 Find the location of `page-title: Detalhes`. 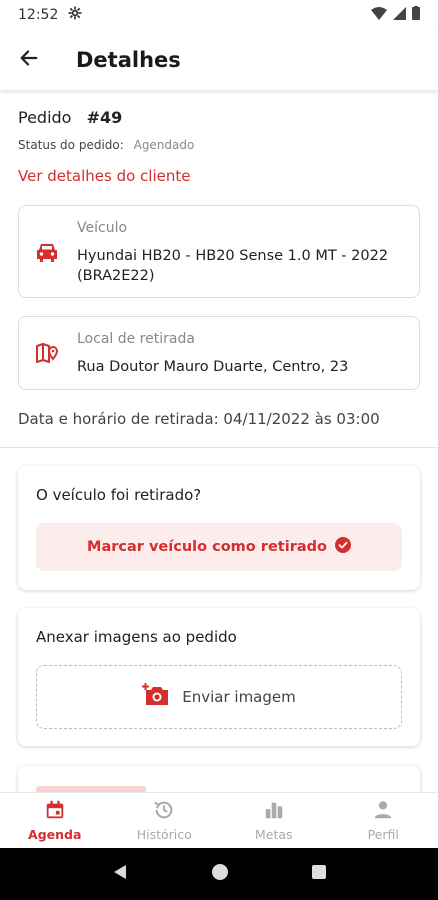

page-title: Detalhes is located at coordinates (128, 60).